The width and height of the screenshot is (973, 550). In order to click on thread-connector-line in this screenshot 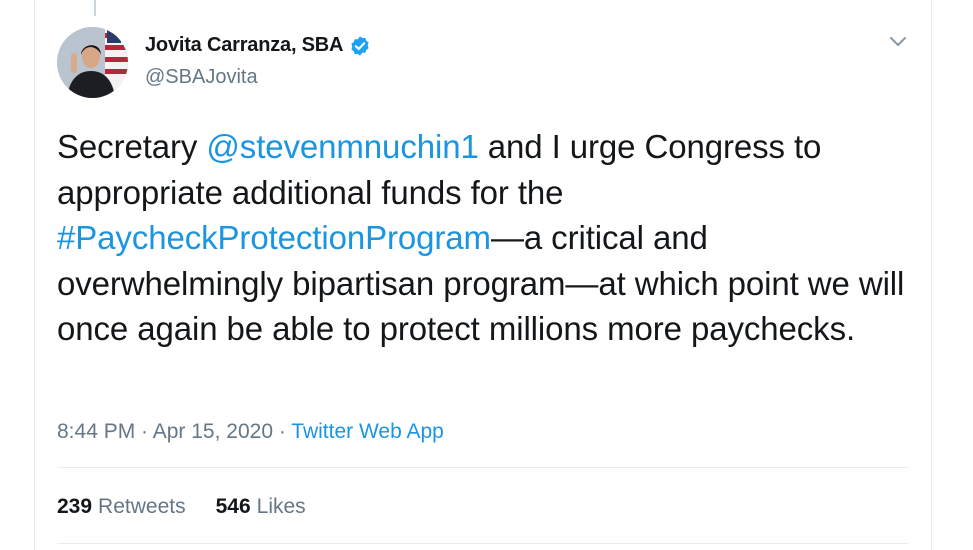, I will do `click(95, 8)`.